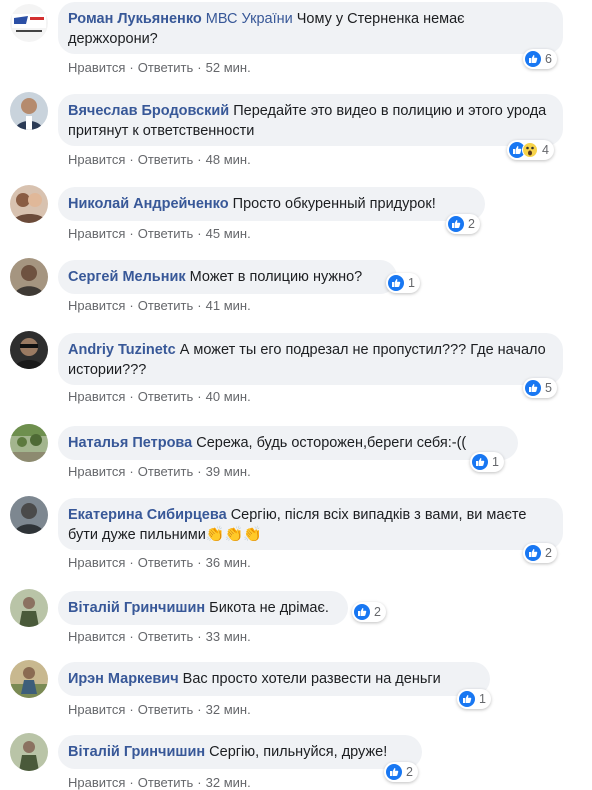 Image resolution: width=592 pixels, height=790 pixels. What do you see at coordinates (298, 752) in the screenshot?
I see `comment-text: Сергію, пильнуйся, друже!` at bounding box center [298, 752].